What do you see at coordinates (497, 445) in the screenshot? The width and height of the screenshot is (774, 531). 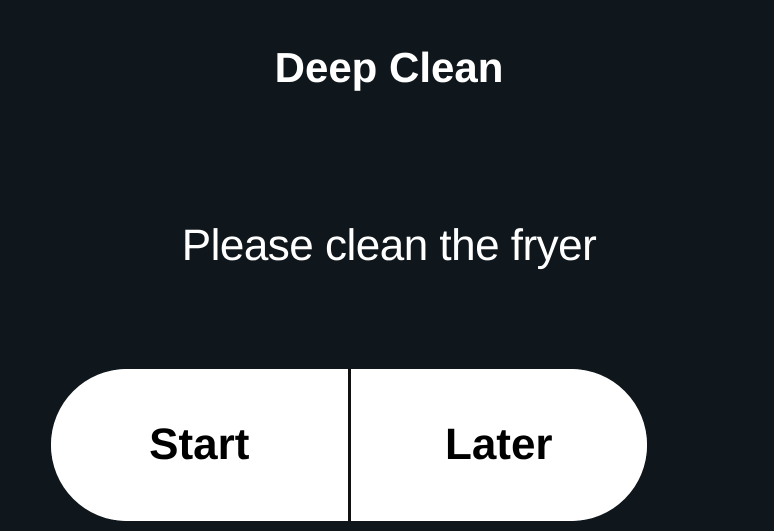 I see `later-button: Later` at bounding box center [497, 445].